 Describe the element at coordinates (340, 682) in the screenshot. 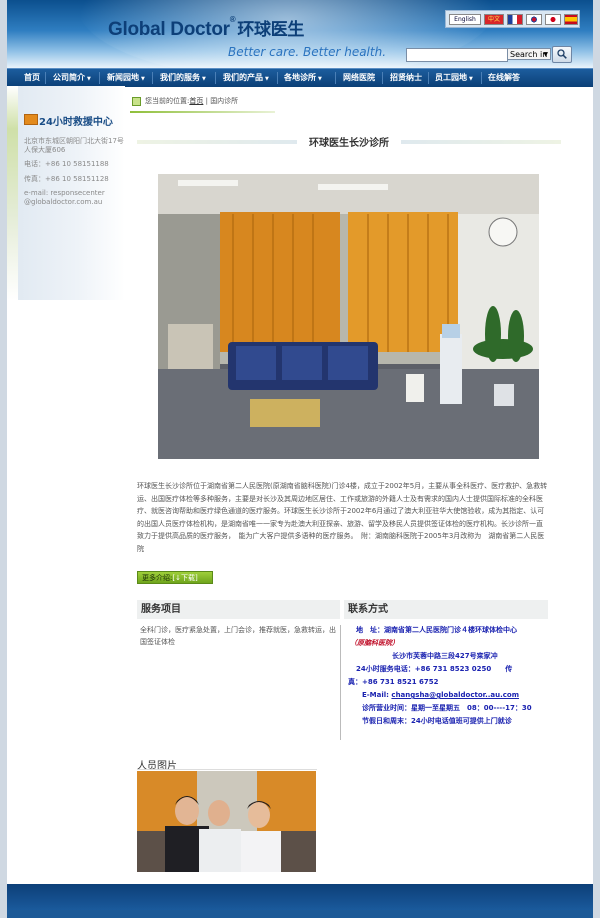

I see `panel-divider` at that location.